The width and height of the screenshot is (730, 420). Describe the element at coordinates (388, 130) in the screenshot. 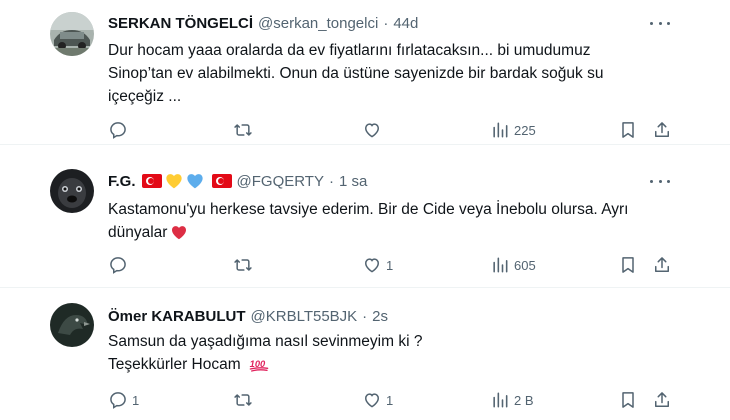

I see `action-bar: 225` at that location.